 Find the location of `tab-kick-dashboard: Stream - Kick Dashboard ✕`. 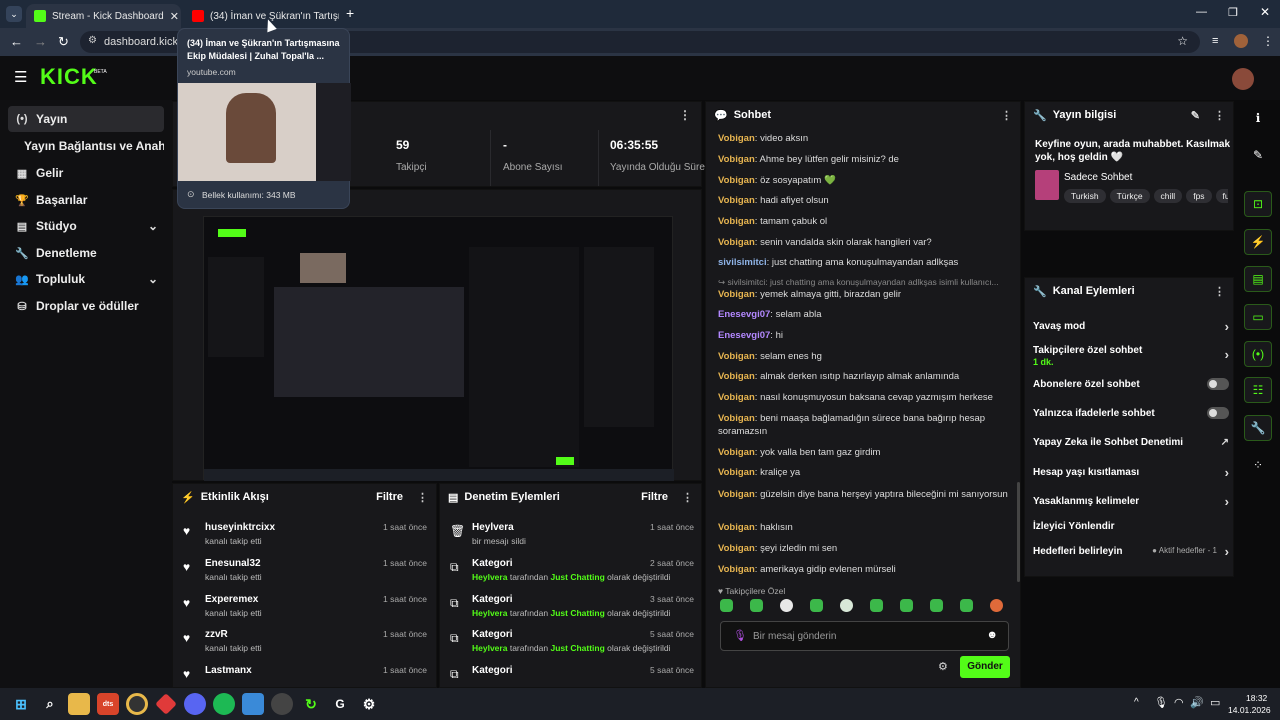

tab-kick-dashboard: Stream - Kick Dashboard ✕ is located at coordinates (103, 16).